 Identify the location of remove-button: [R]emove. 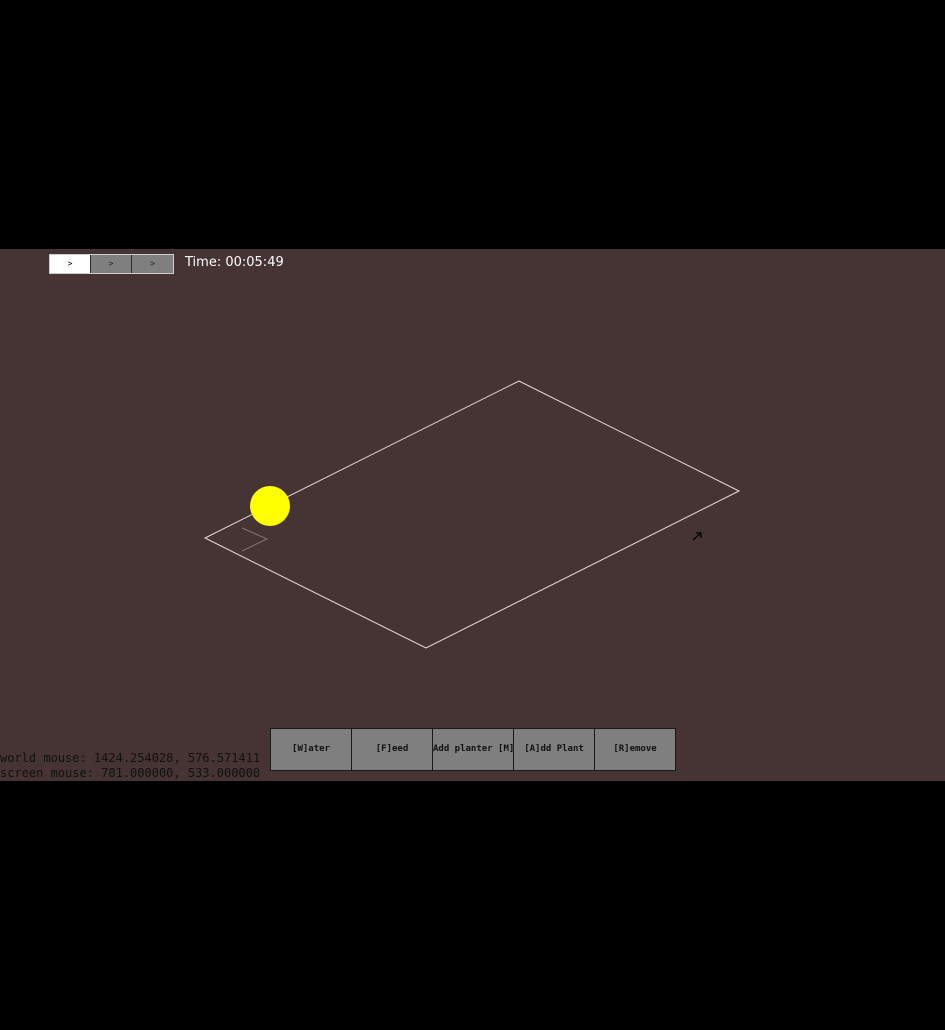
(635, 749).